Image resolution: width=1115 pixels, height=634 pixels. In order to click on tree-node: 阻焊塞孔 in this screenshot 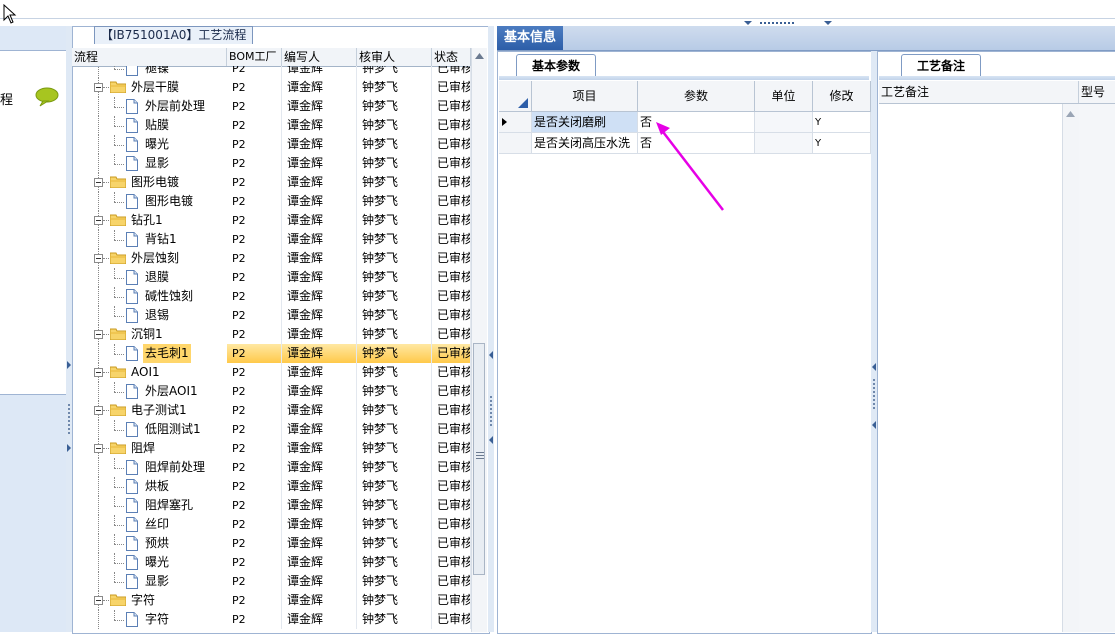, I will do `click(149, 505)`.